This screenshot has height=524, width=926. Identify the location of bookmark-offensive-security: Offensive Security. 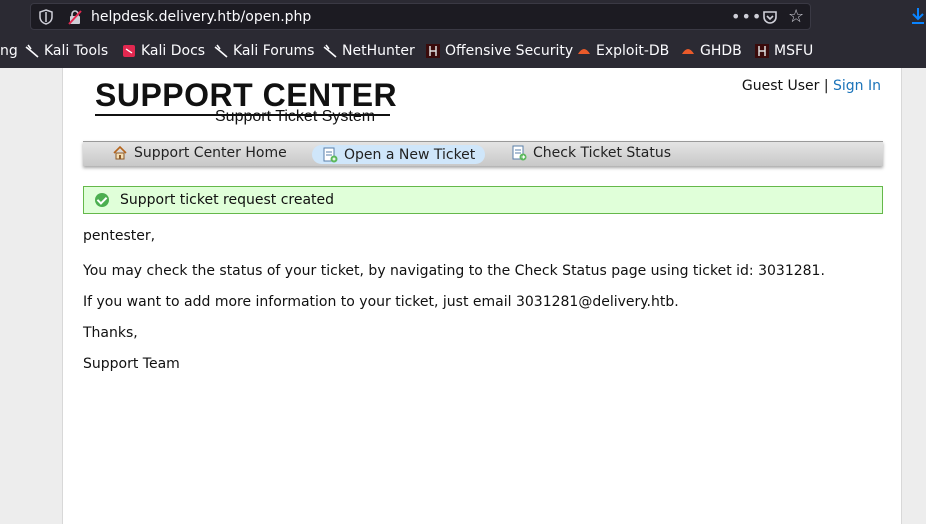
(499, 51).